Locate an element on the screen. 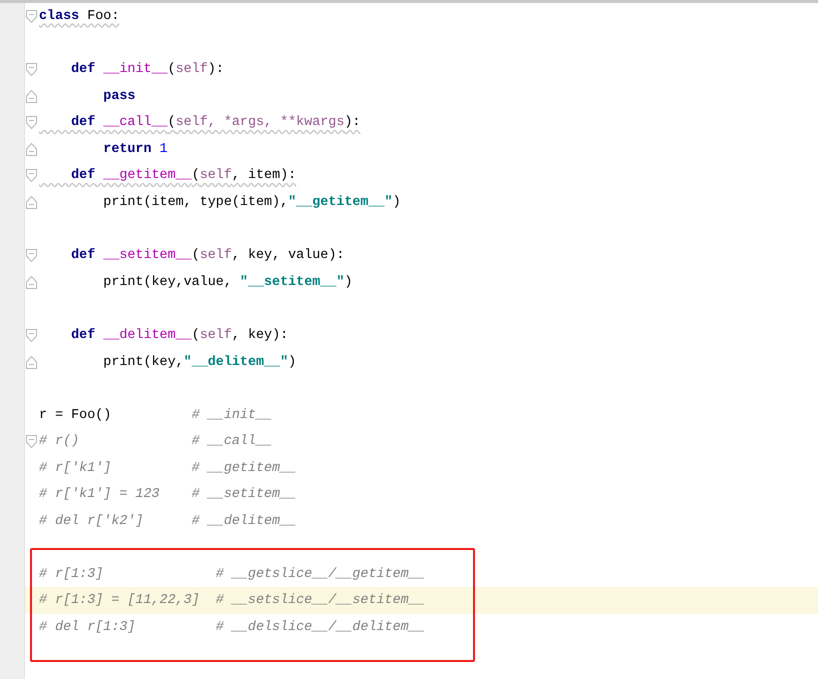 This screenshot has width=818, height=679. code-line: # r[1:3] = [11,22,3] # __setslice__/__setitem__ is located at coordinates (231, 600).